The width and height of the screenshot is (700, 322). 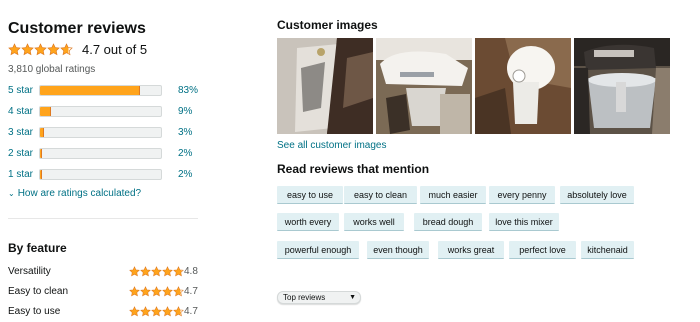 I want to click on feature-rating-row: Versatility 4.8, so click(x=103, y=272).